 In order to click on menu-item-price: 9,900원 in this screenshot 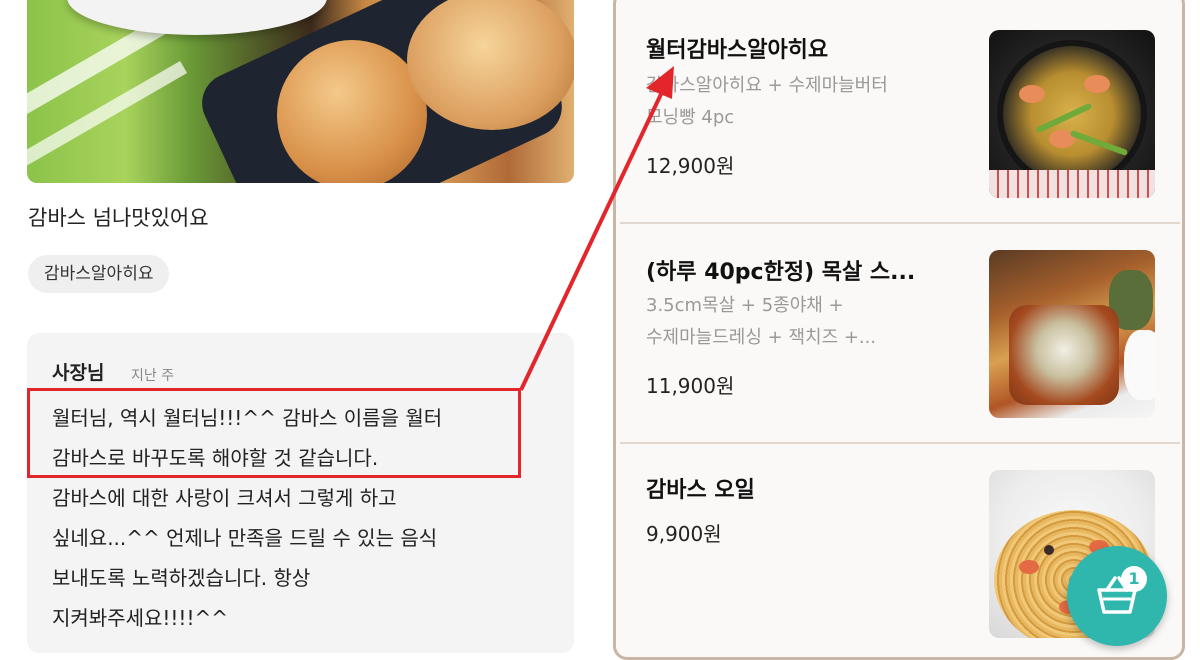, I will do `click(684, 534)`.